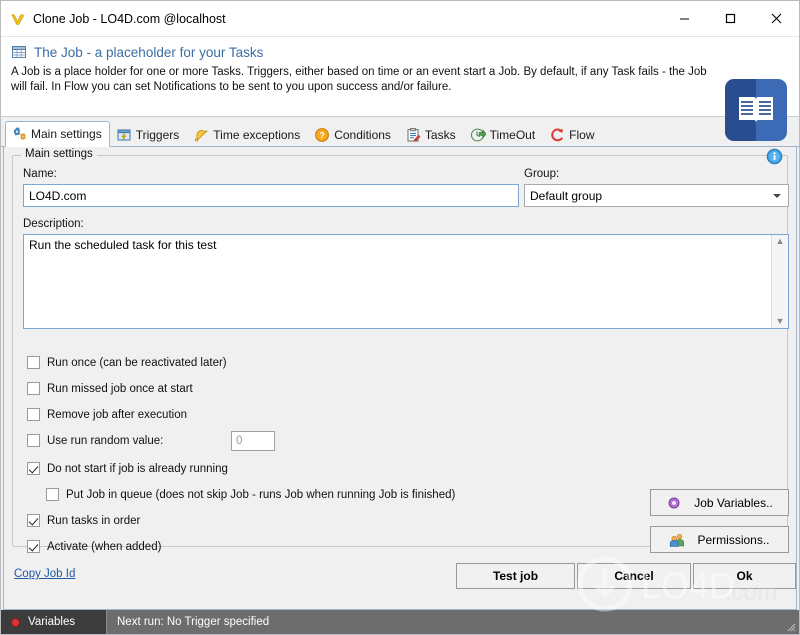 The height and width of the screenshot is (635, 800). What do you see at coordinates (149, 52) in the screenshot?
I see `banner-title: The Job - a placeholder for your Tasks` at bounding box center [149, 52].